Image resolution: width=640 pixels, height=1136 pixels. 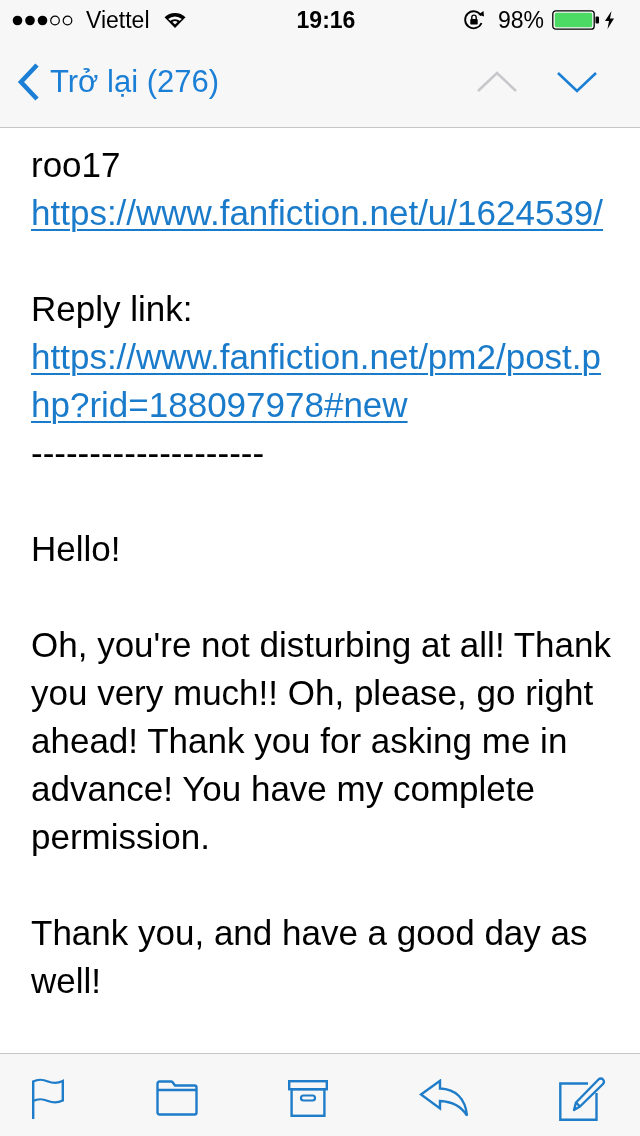 What do you see at coordinates (48, 1098) in the screenshot?
I see `flag-icon` at bounding box center [48, 1098].